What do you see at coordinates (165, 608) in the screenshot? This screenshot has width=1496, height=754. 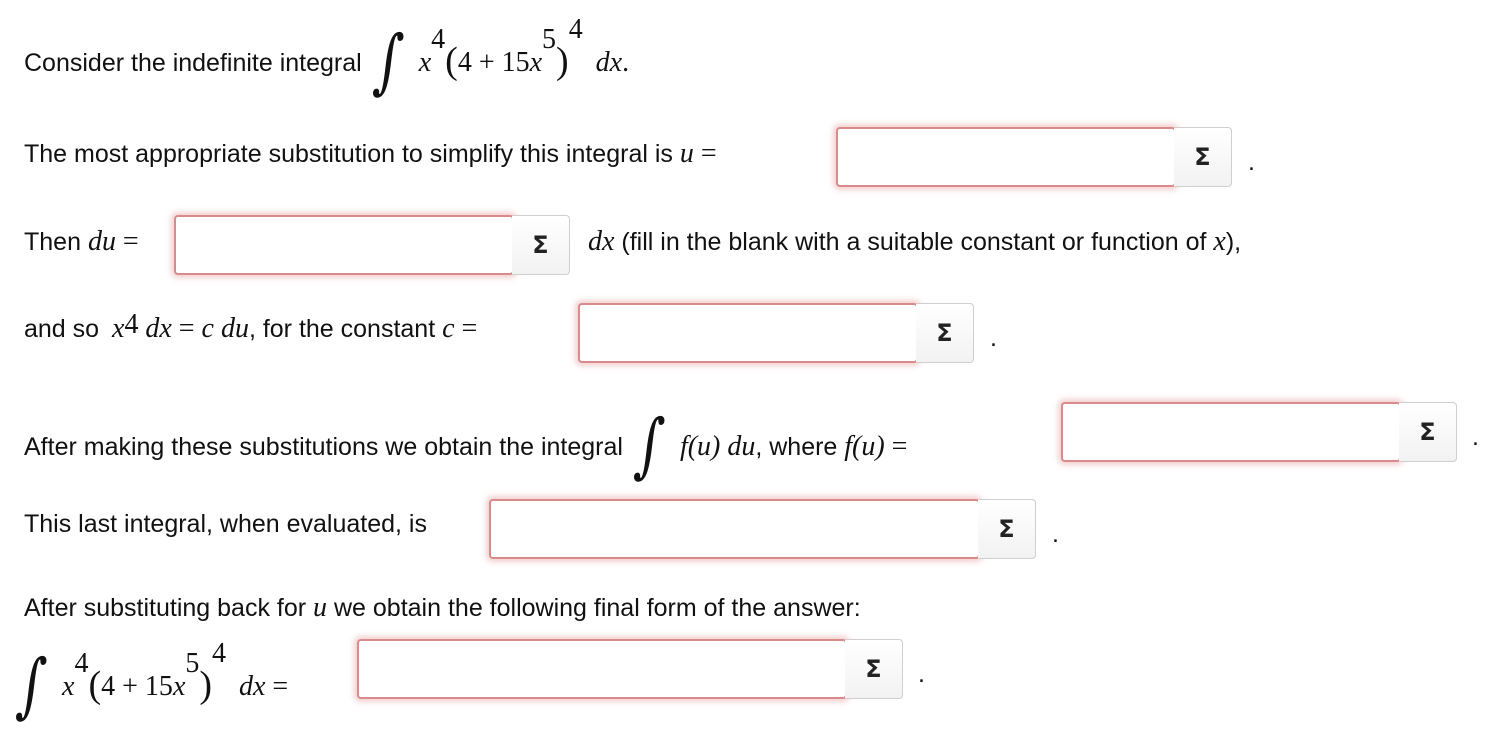 I see `prompt-text: After substituting back for` at bounding box center [165, 608].